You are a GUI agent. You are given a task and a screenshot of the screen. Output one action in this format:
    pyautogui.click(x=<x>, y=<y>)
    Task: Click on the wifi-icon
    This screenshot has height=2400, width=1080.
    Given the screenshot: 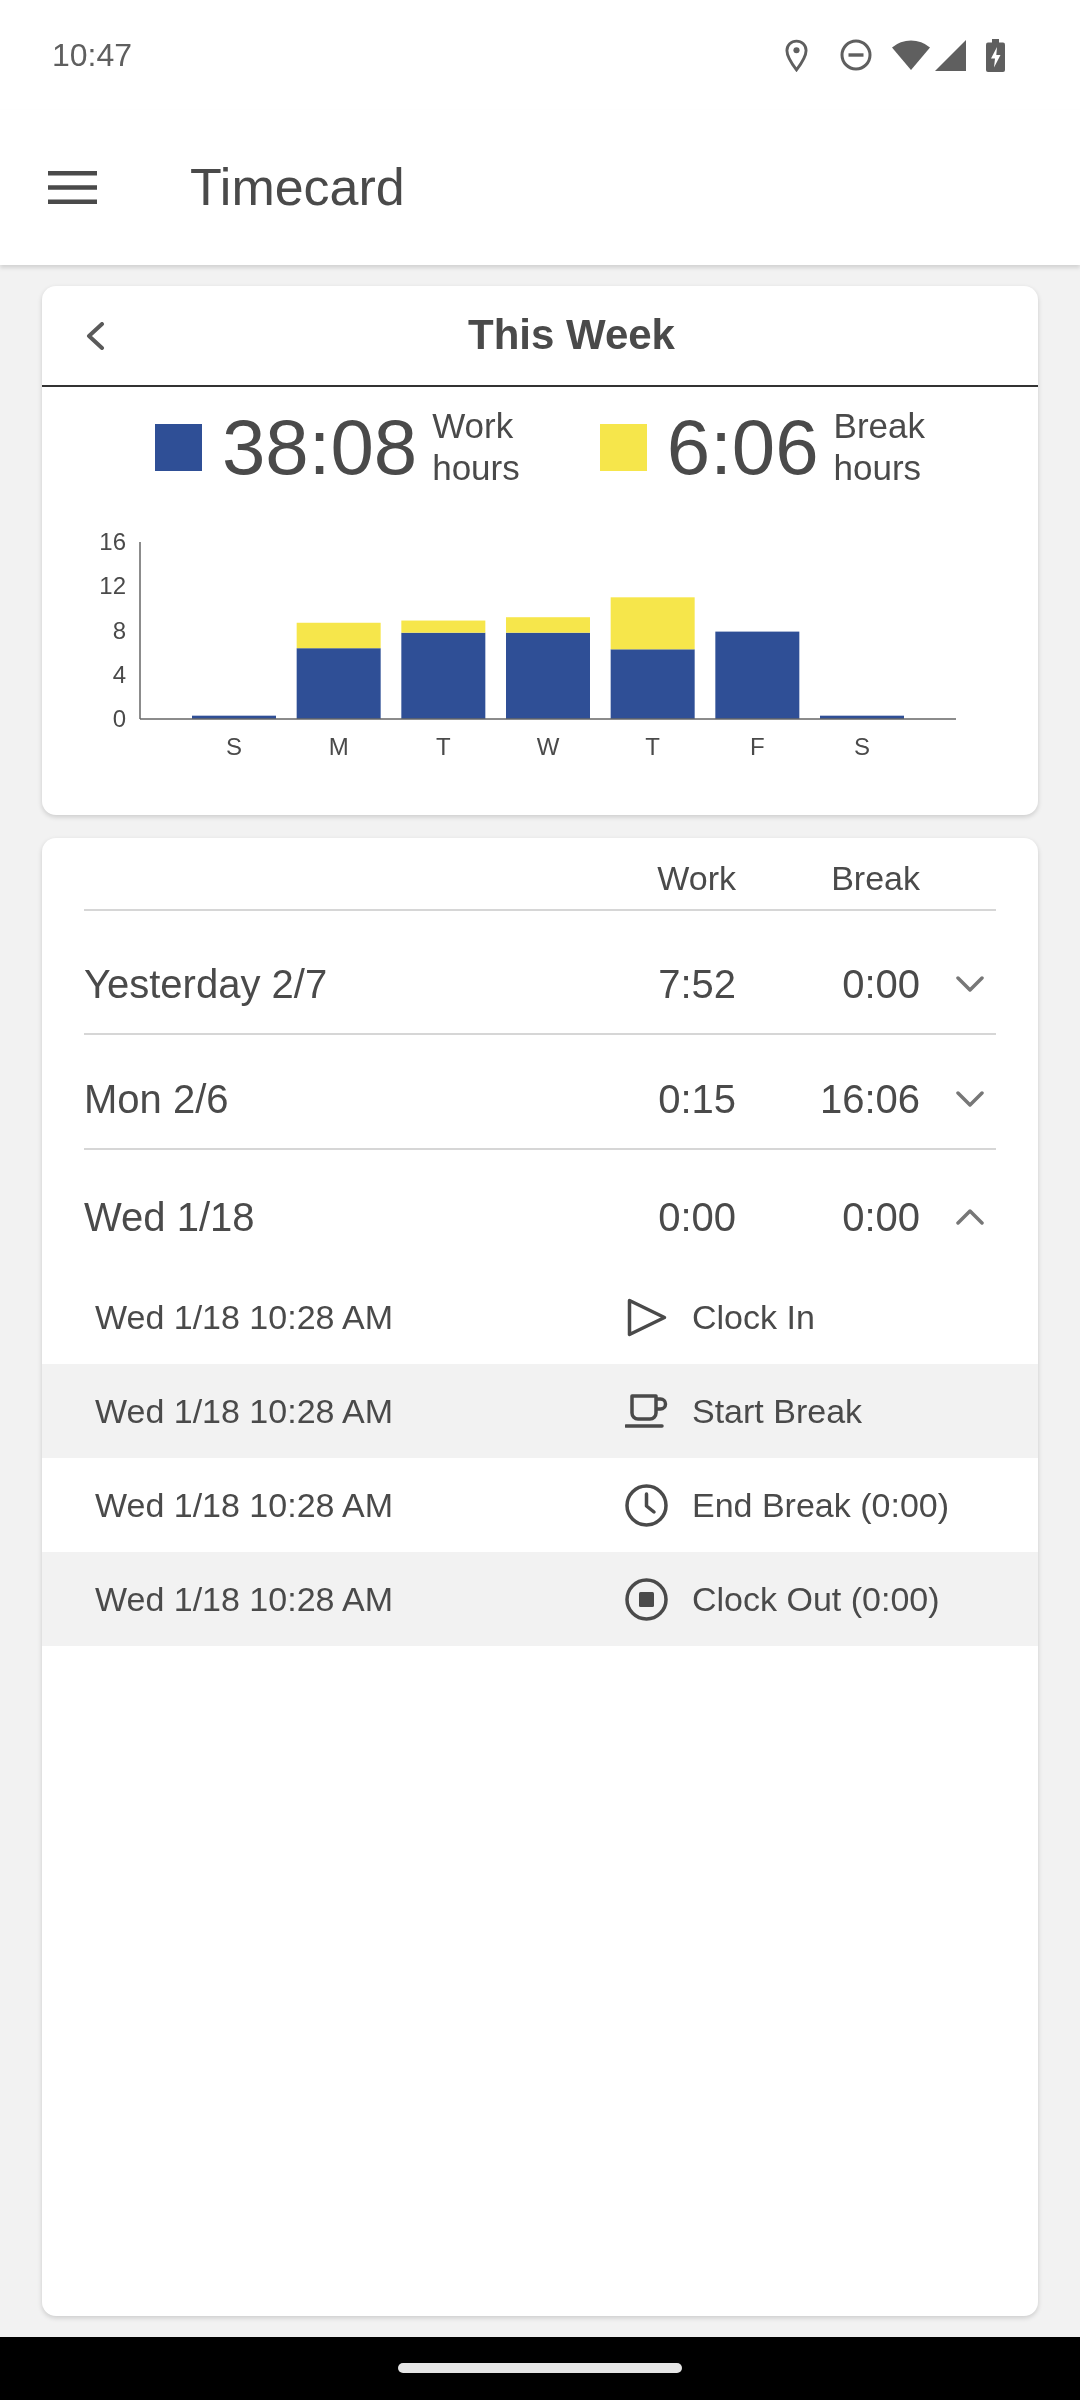 What is the action you would take?
    pyautogui.click(x=911, y=55)
    